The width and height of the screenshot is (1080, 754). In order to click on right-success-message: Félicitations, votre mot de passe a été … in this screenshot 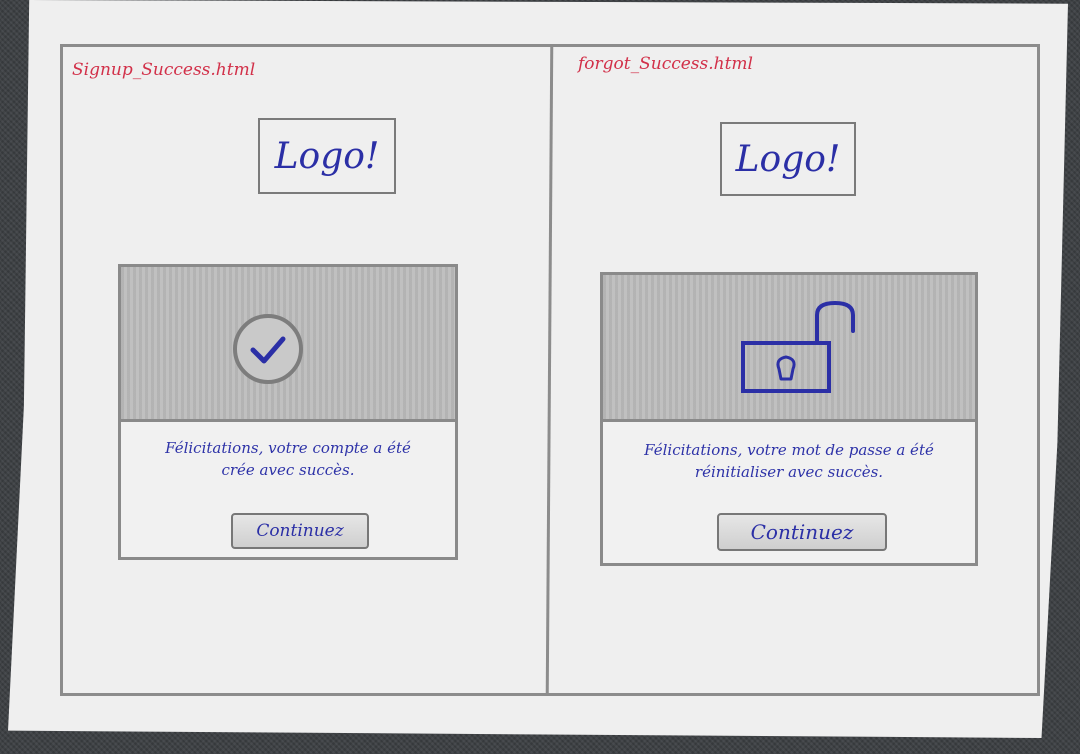, I will do `click(789, 461)`.